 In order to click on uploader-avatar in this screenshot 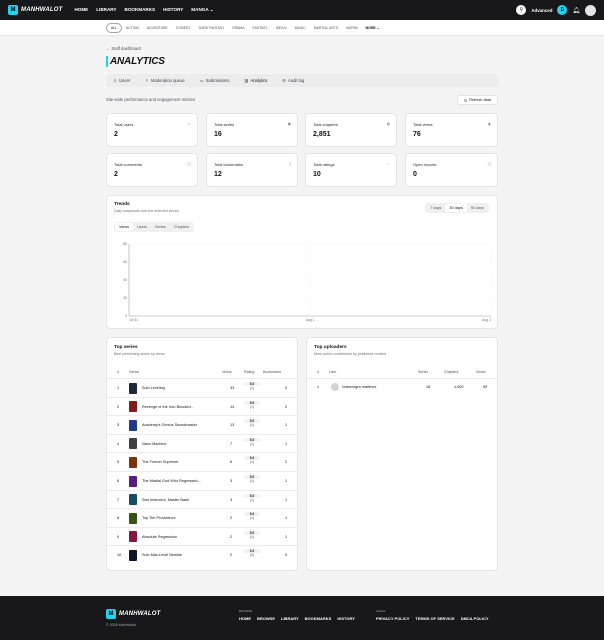, I will do `click(335, 387)`.